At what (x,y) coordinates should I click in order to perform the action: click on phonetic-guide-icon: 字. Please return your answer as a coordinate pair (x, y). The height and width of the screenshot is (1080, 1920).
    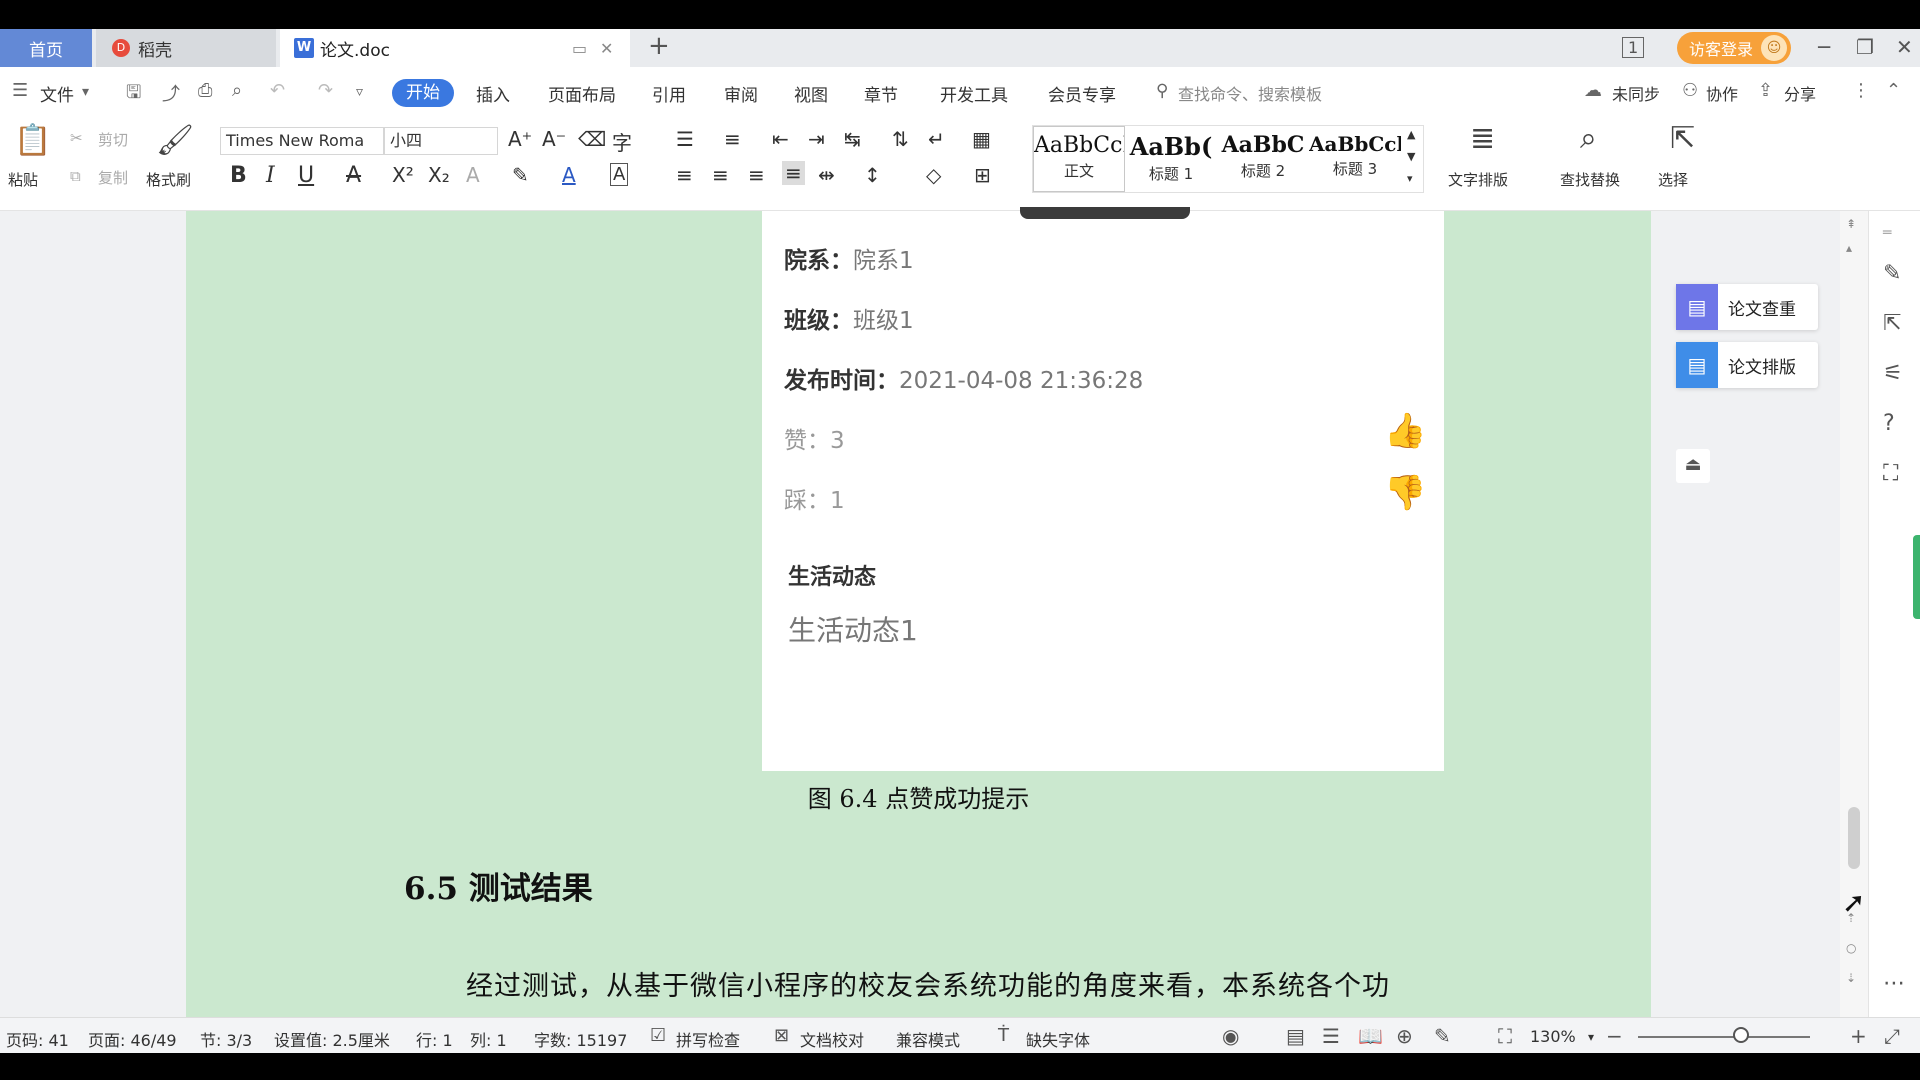
    Looking at the image, I should click on (622, 141).